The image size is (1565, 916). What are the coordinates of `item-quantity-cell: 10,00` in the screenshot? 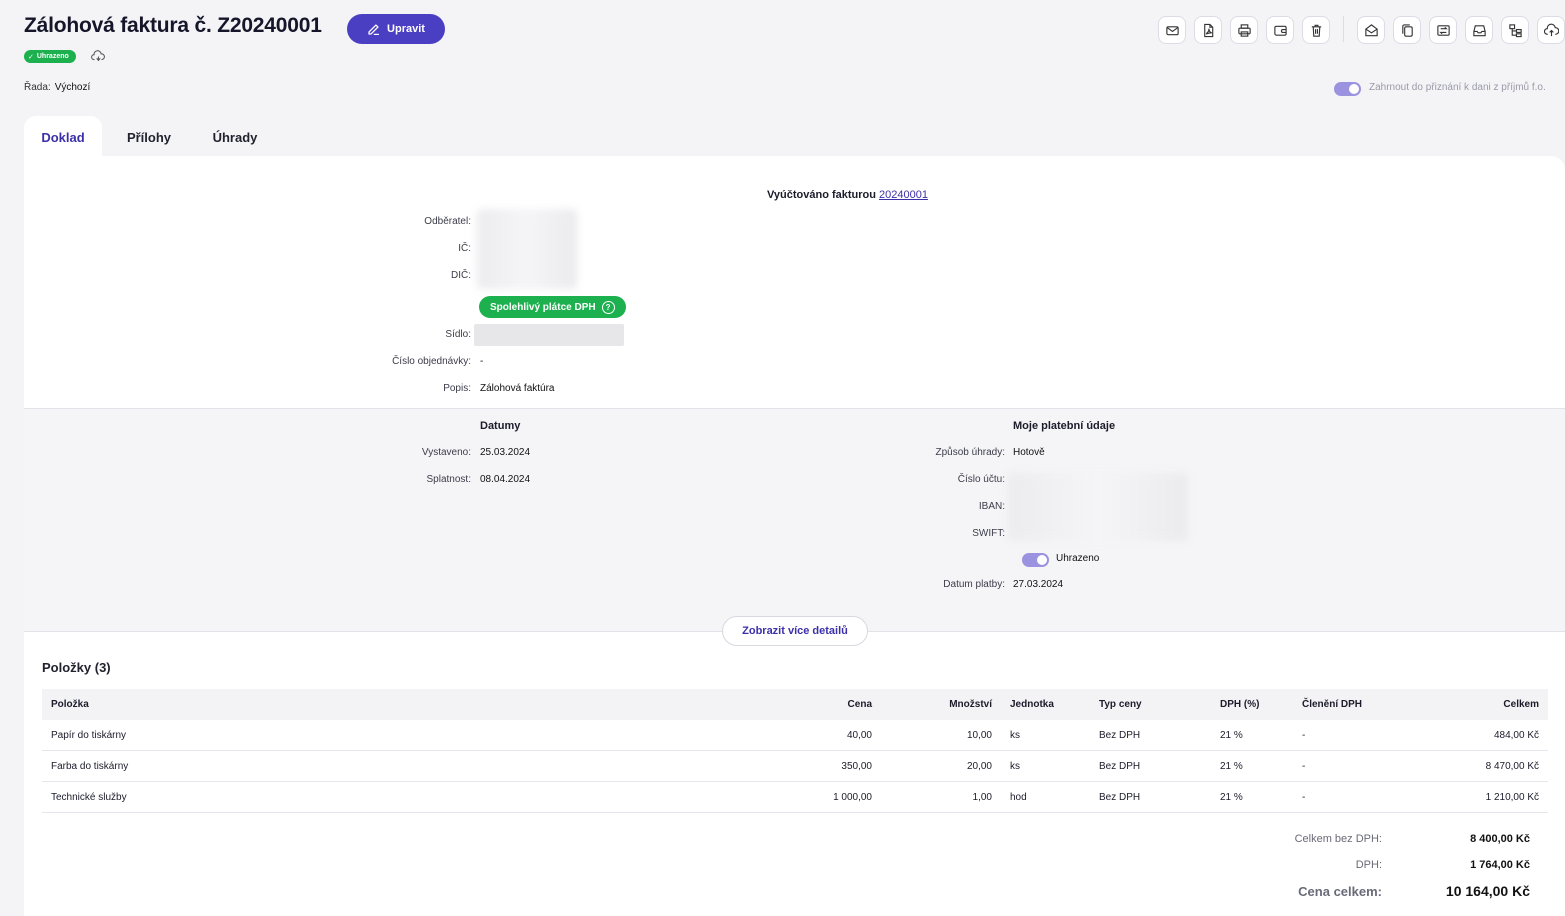 It's located at (979, 735).